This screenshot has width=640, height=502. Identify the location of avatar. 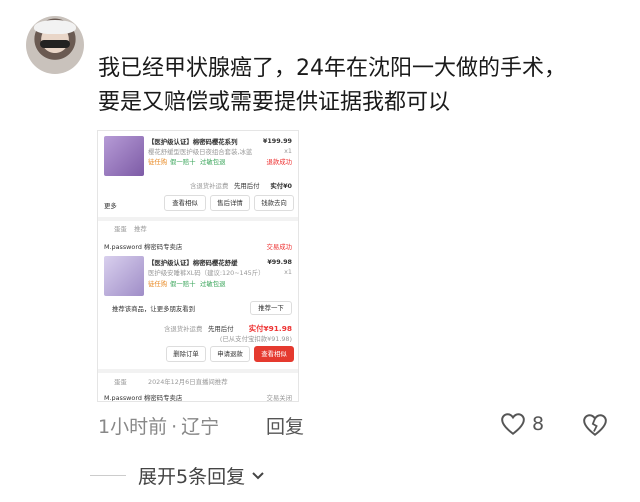
(55, 45).